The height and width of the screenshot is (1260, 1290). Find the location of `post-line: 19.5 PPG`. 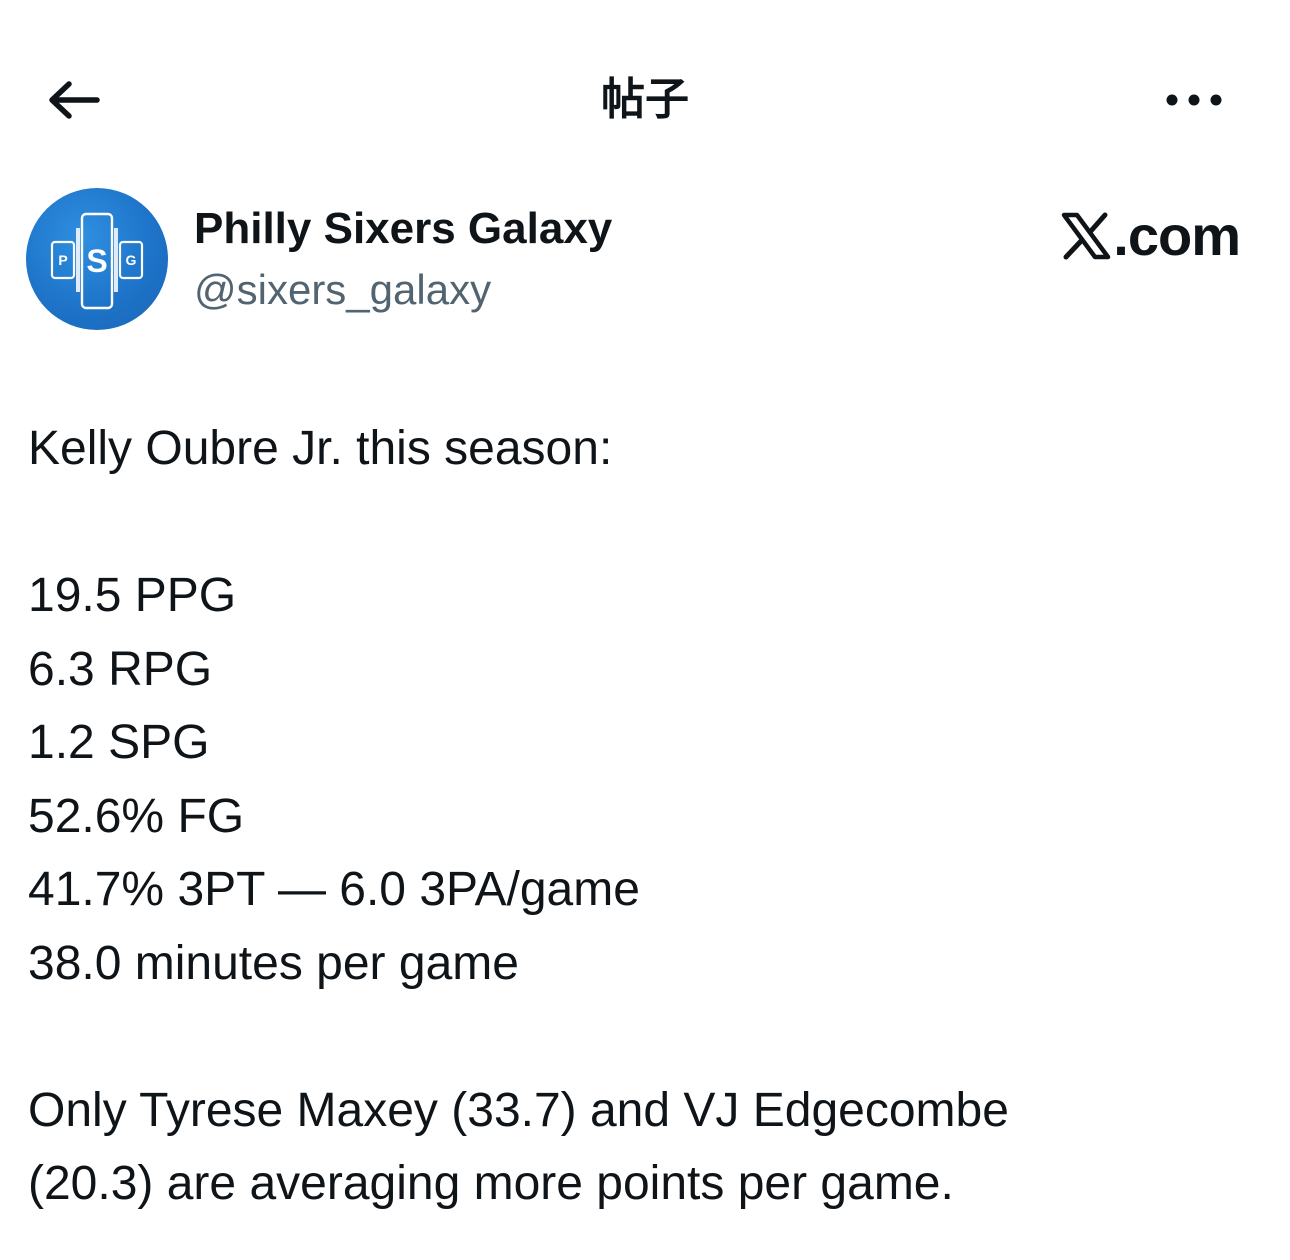

post-line: 19.5 PPG is located at coordinates (132, 595).